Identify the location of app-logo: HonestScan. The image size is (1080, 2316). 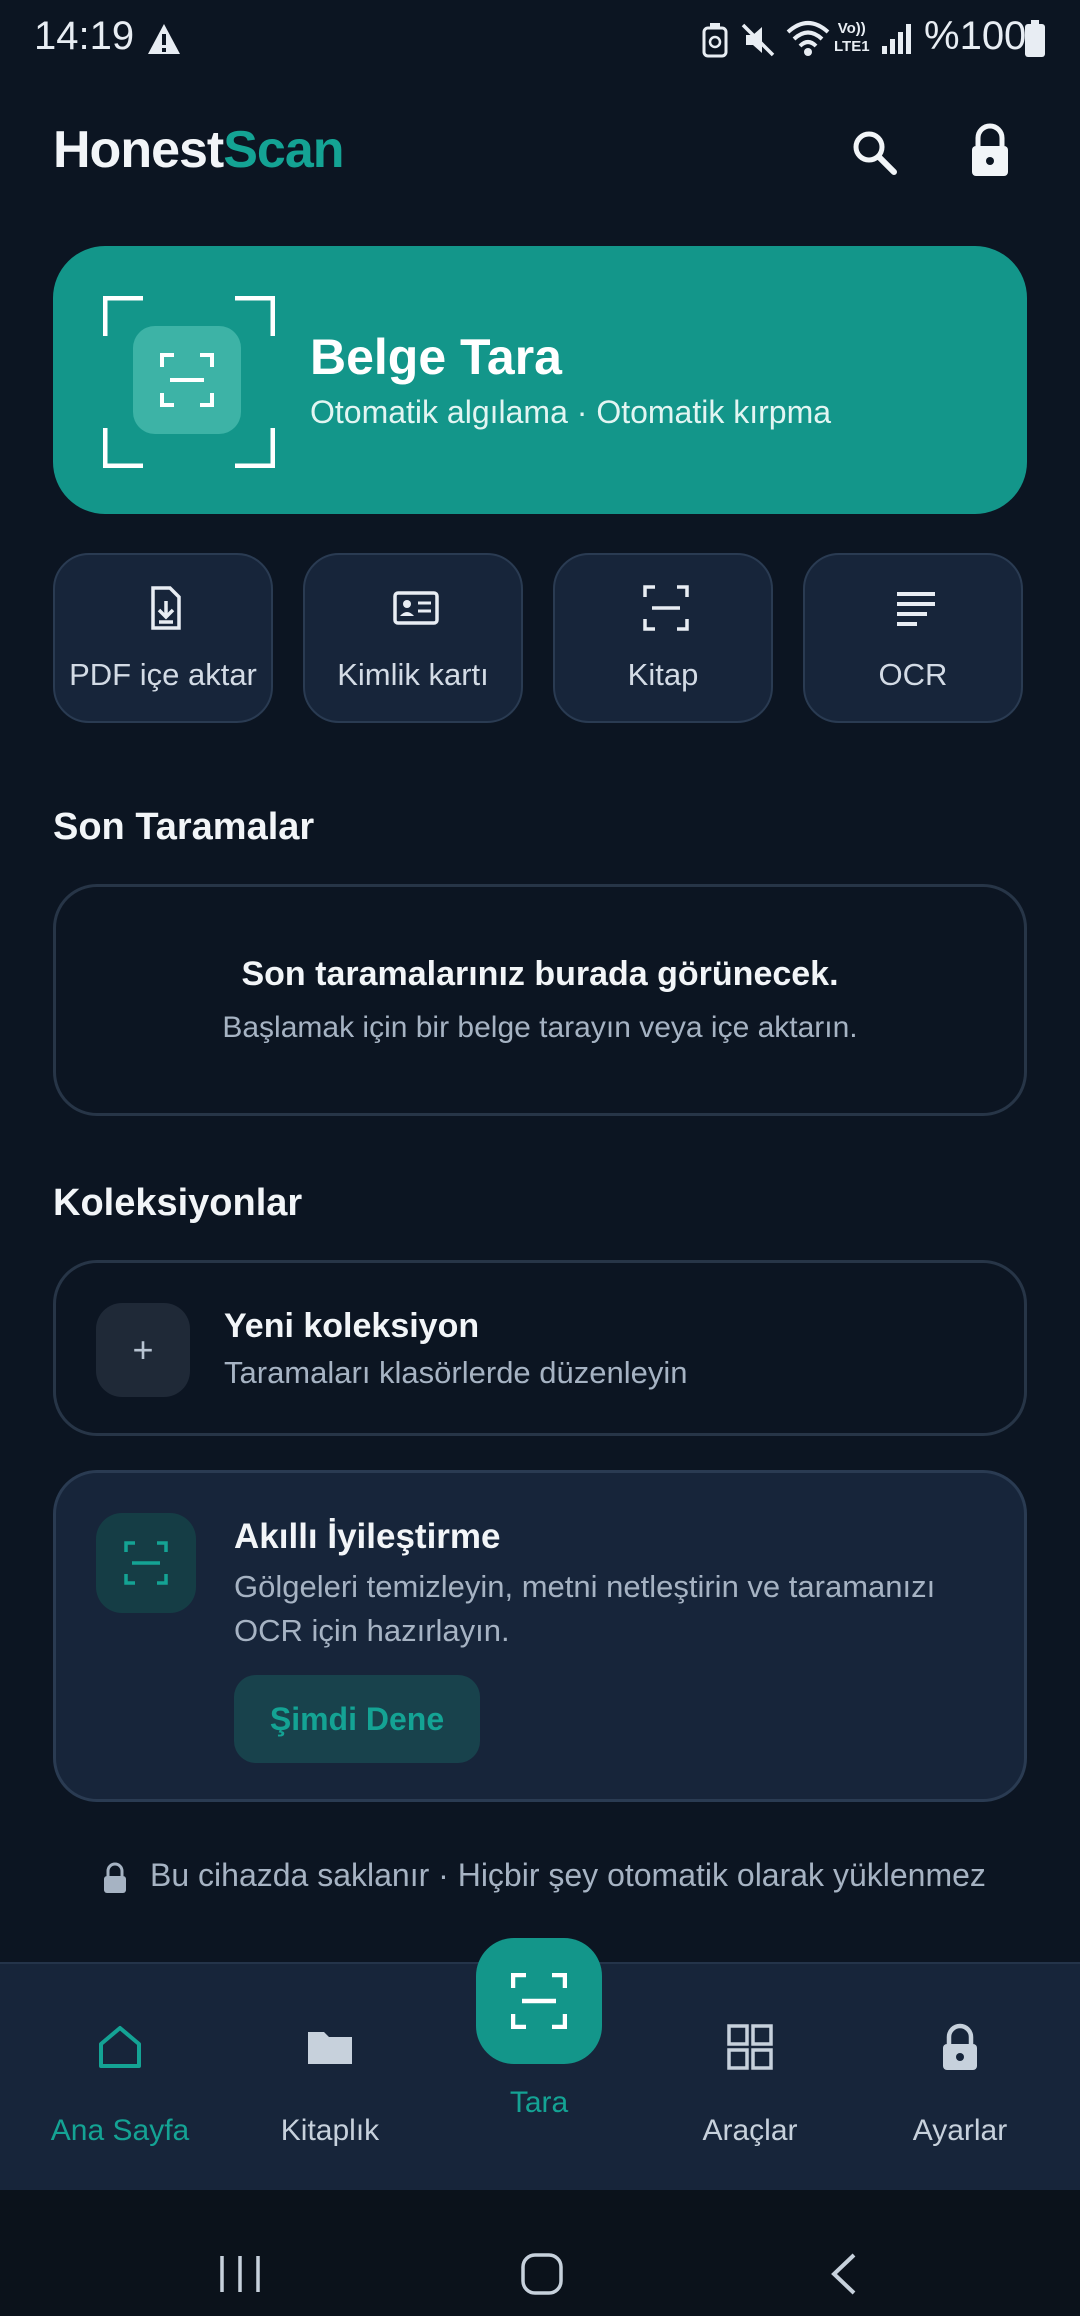
(199, 150).